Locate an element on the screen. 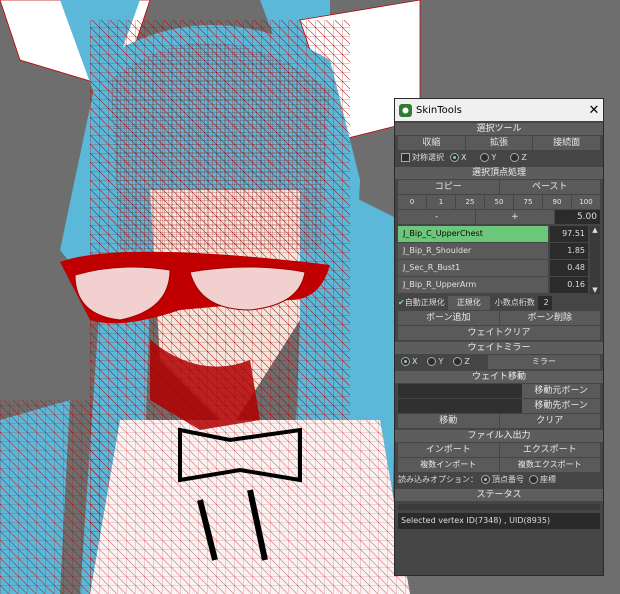  bone-weight-field: 1.85 is located at coordinates (569, 251).